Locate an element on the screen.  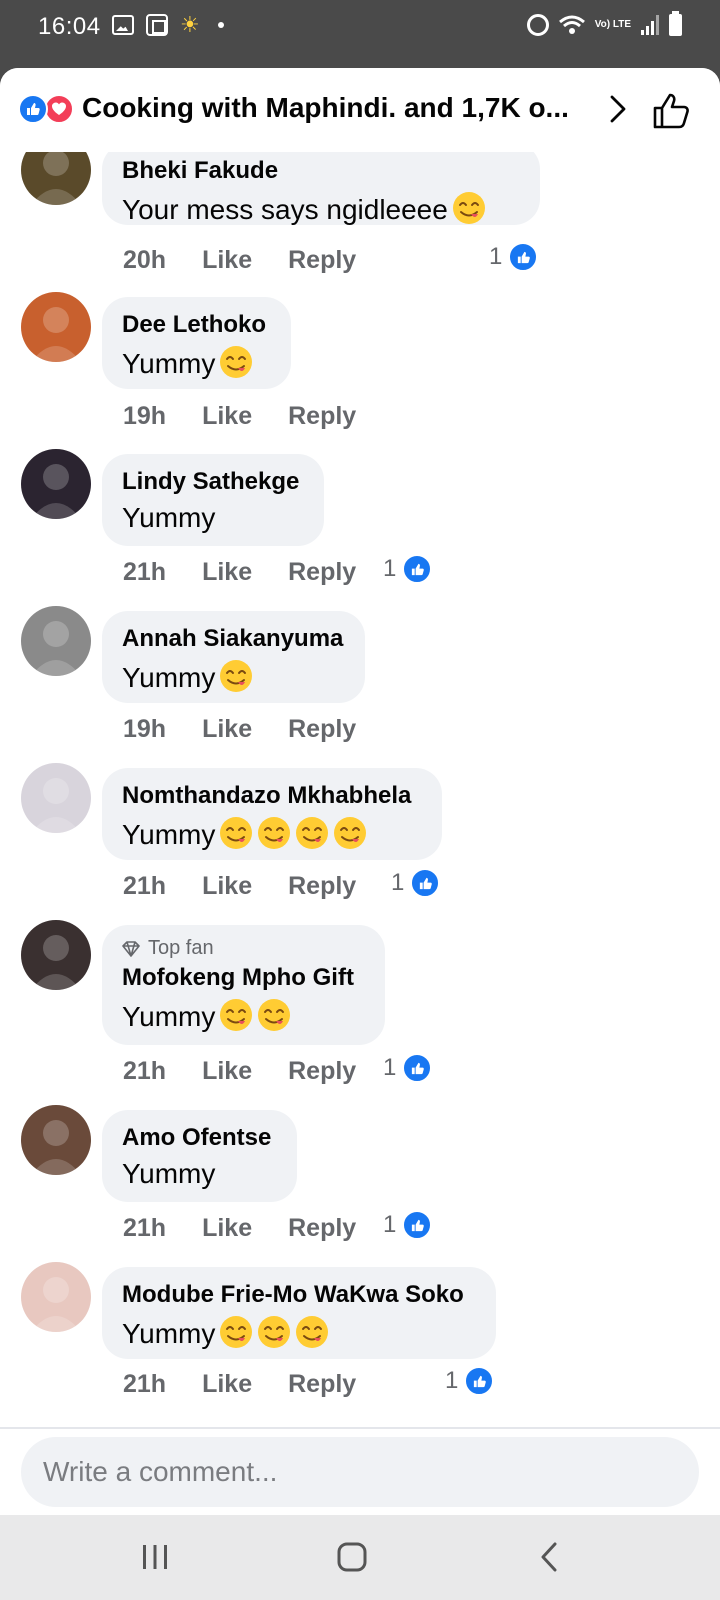
screenshot-notification-icon is located at coordinates (157, 25).